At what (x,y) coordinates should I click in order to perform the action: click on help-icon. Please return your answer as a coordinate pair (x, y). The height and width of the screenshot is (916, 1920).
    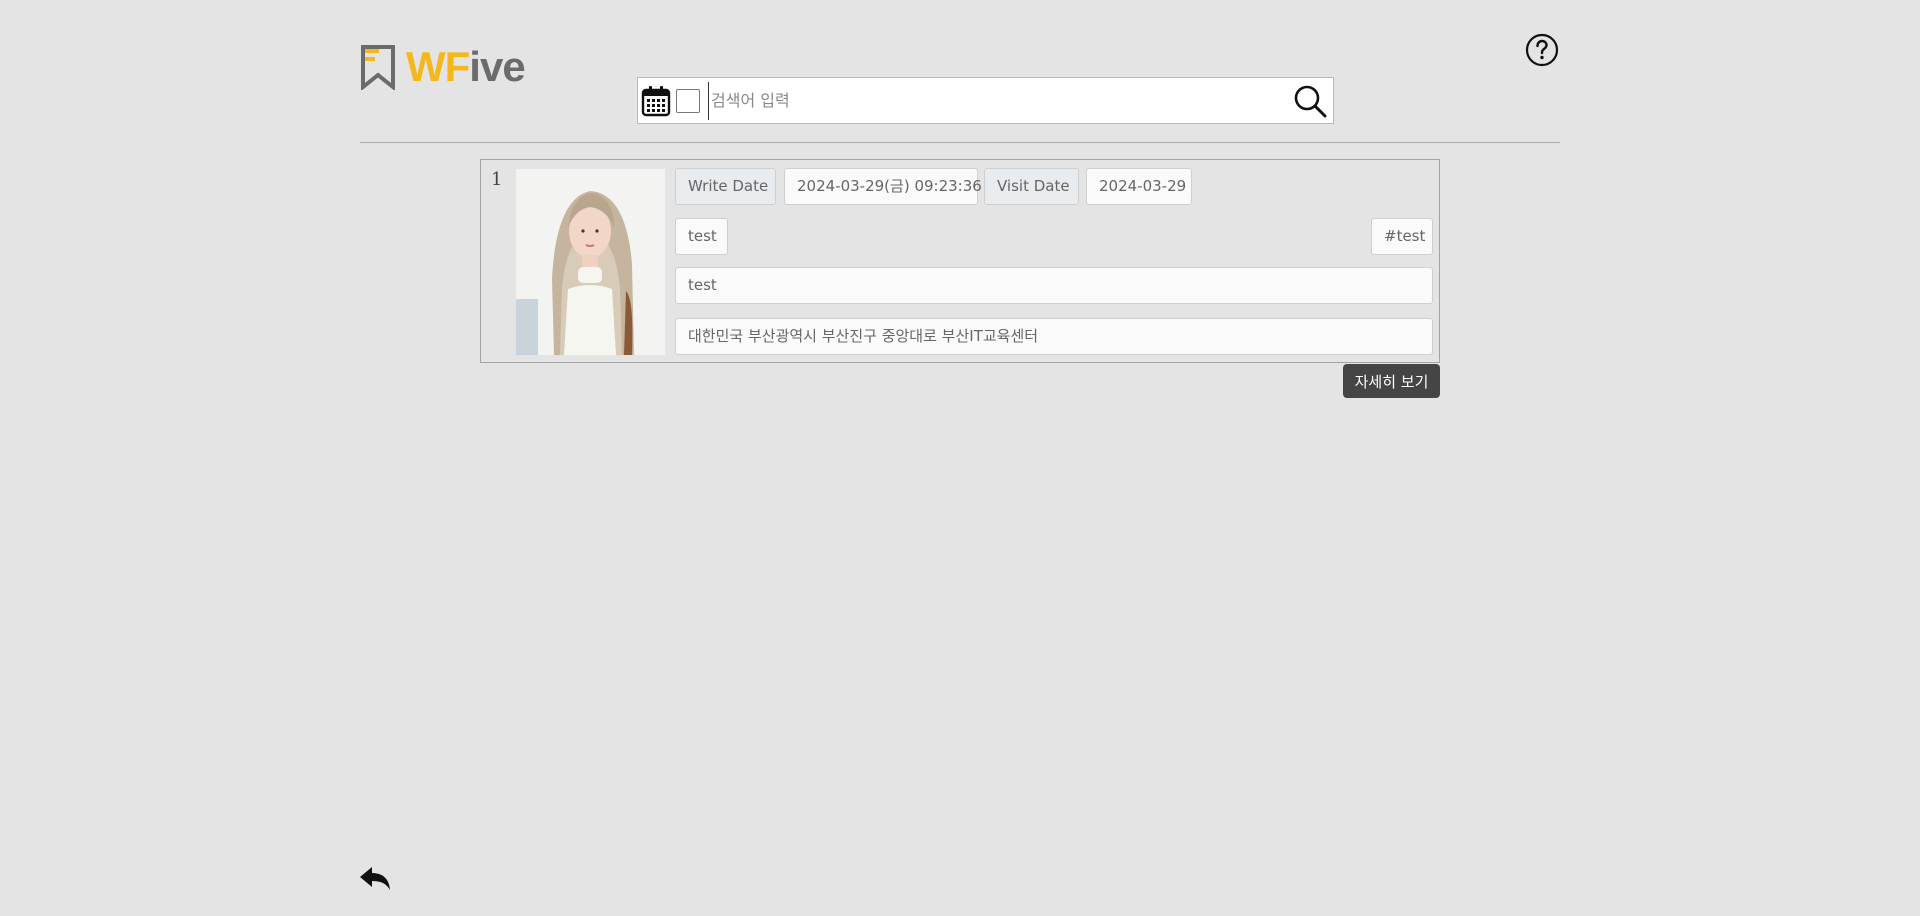
    Looking at the image, I should click on (1542, 50).